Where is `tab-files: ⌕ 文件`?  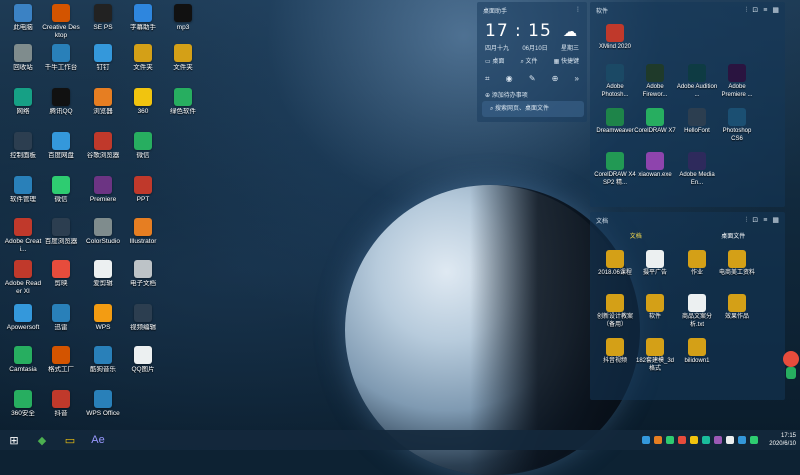 tab-files: ⌕ 文件 is located at coordinates (528, 61).